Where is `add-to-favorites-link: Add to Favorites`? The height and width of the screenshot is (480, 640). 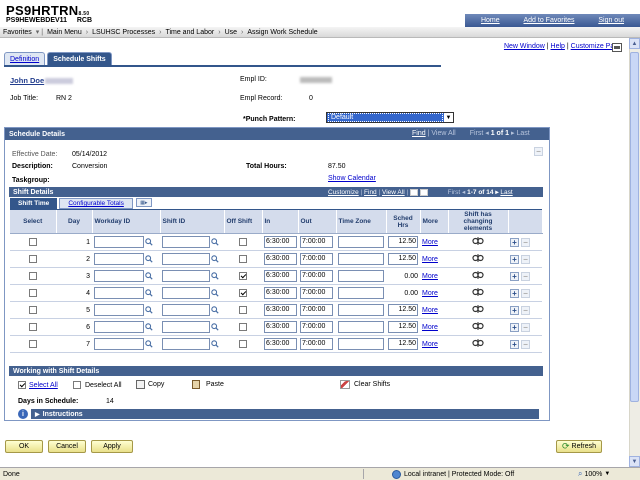 add-to-favorites-link: Add to Favorites is located at coordinates (549, 20).